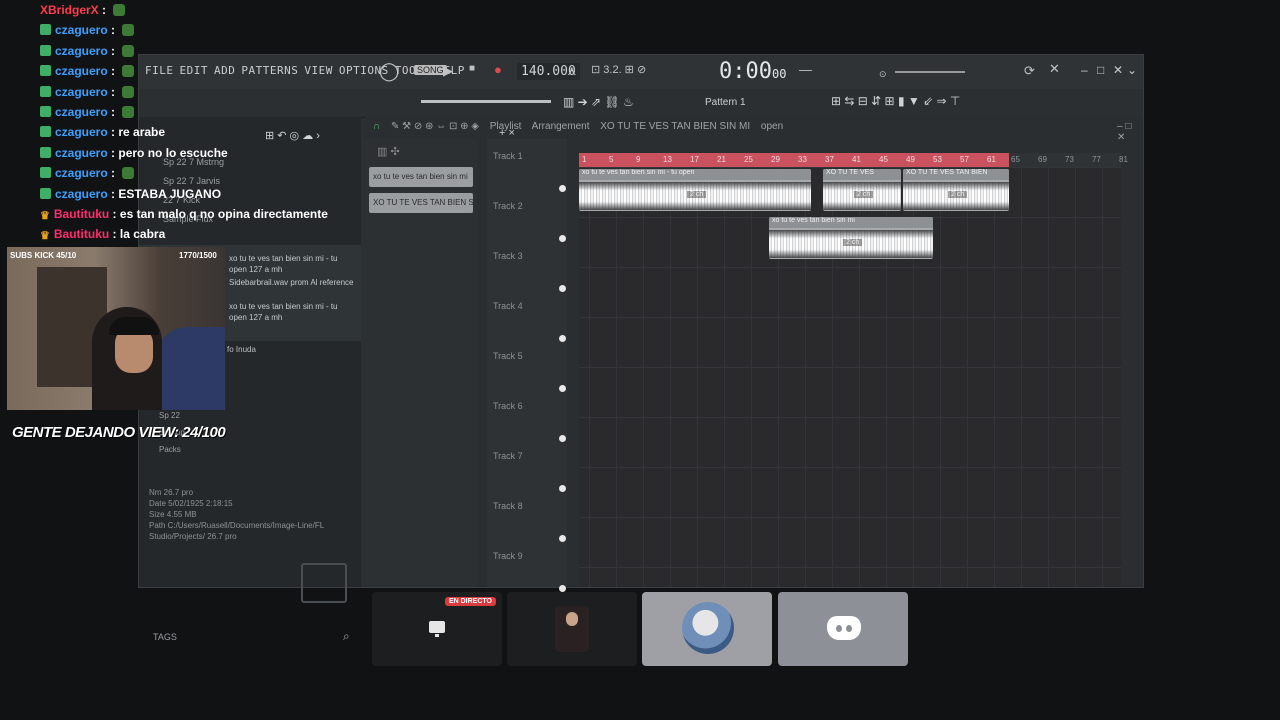  I want to click on refresh-icon: ⟳, so click(1029, 71).